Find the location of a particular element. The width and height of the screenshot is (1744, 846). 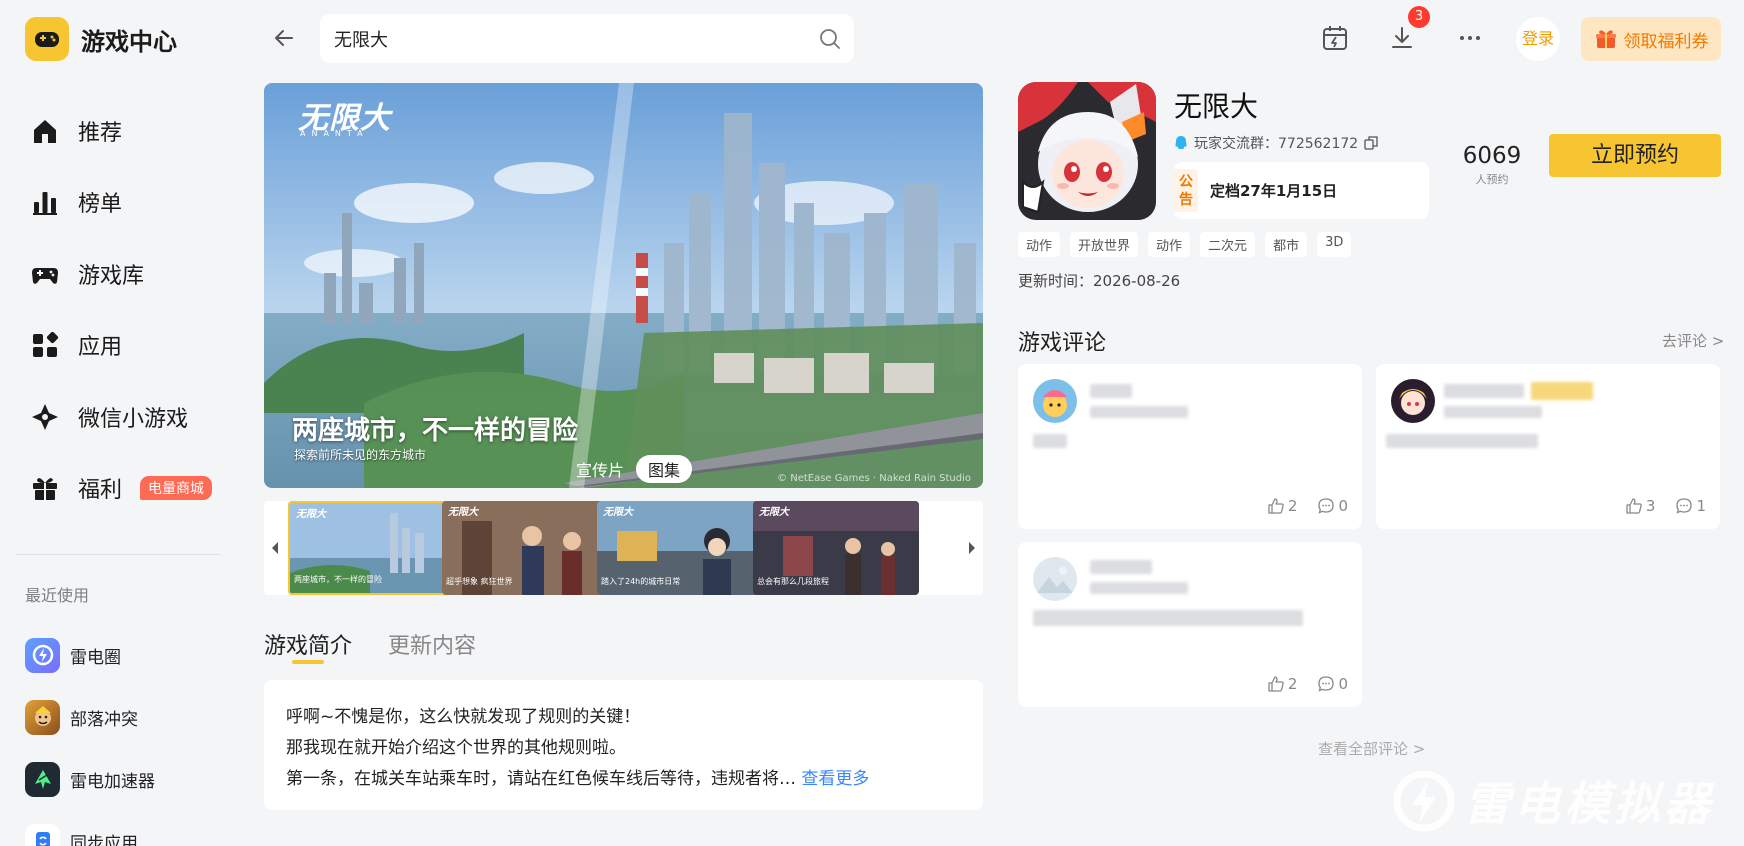

login-button: 登录 is located at coordinates (1538, 39).